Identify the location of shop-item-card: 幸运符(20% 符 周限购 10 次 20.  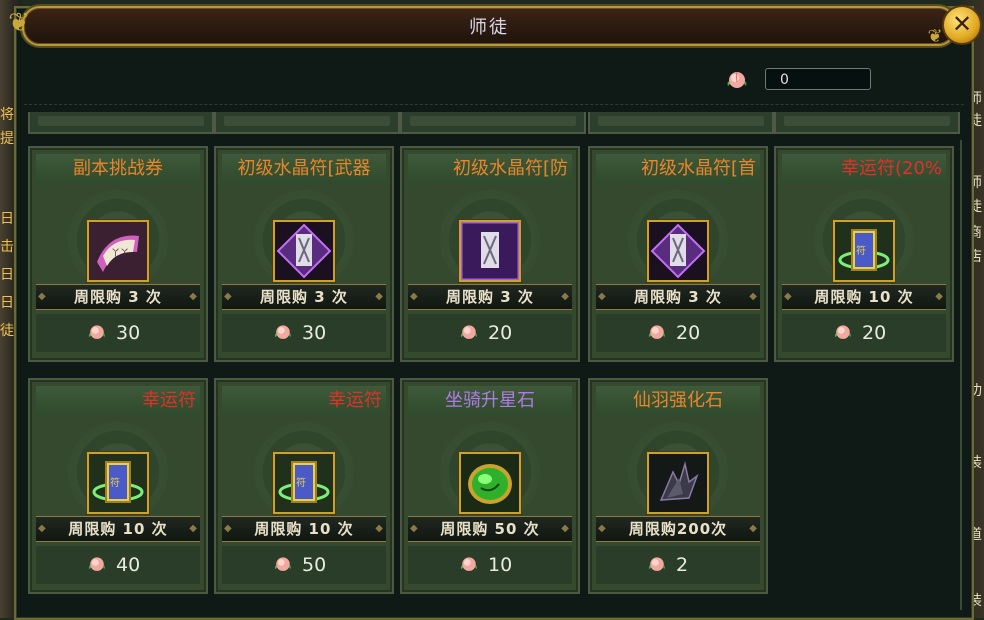
(864, 254).